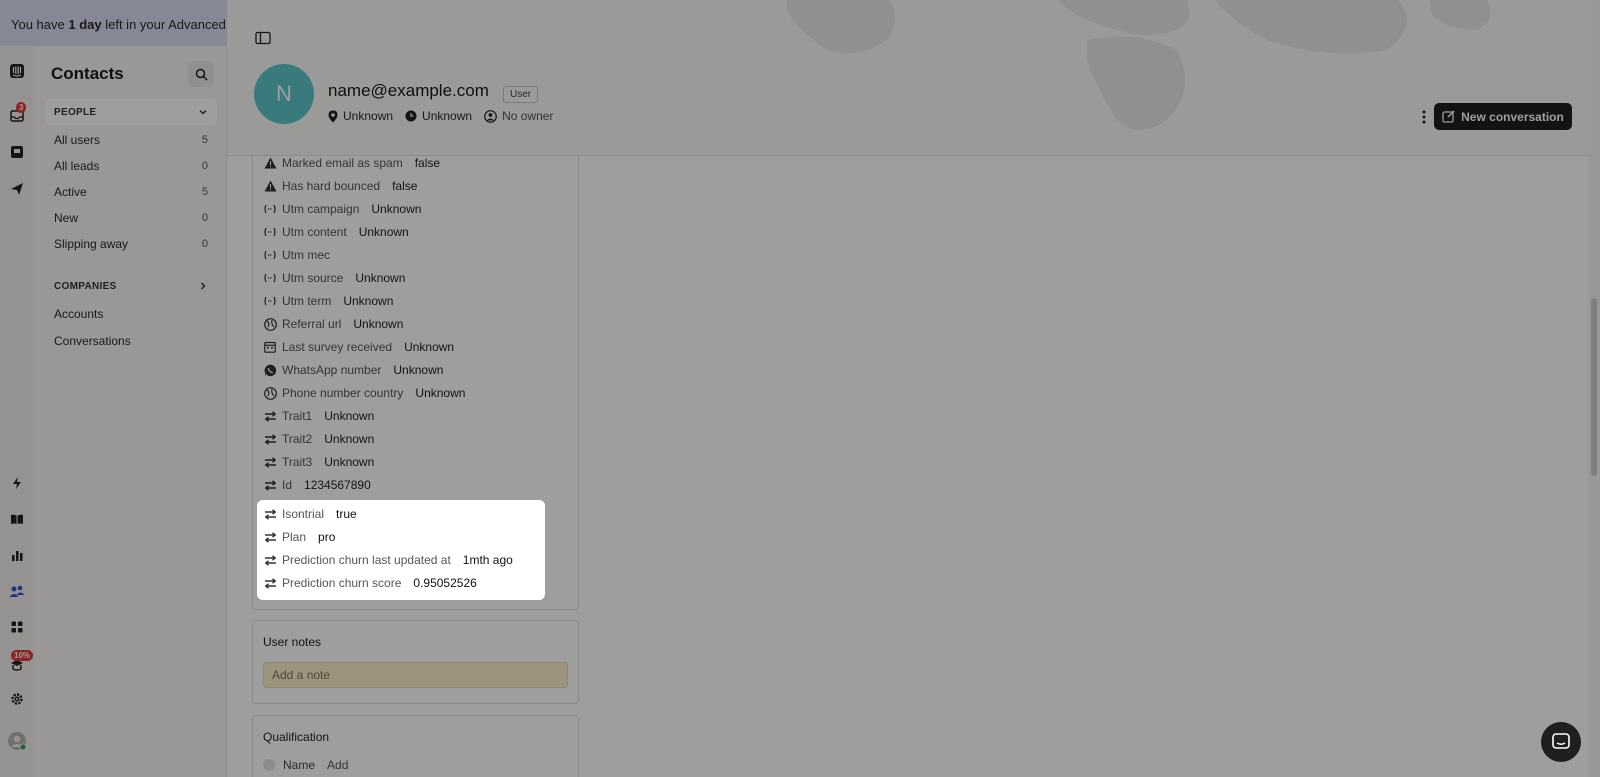  I want to click on attribute-row: Plan pro, so click(299, 537).